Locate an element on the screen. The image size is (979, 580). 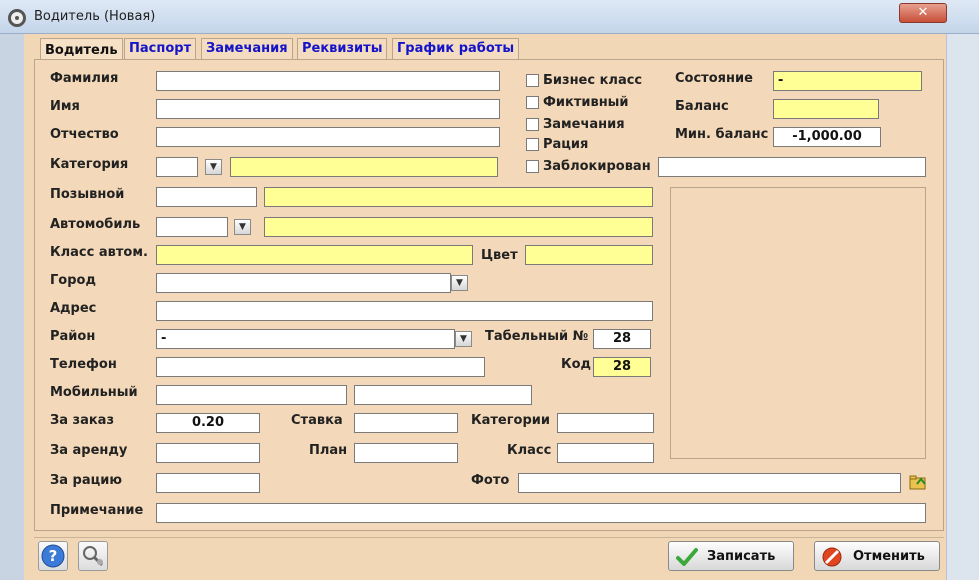
tab-requisites: Реквизиты is located at coordinates (342, 49).